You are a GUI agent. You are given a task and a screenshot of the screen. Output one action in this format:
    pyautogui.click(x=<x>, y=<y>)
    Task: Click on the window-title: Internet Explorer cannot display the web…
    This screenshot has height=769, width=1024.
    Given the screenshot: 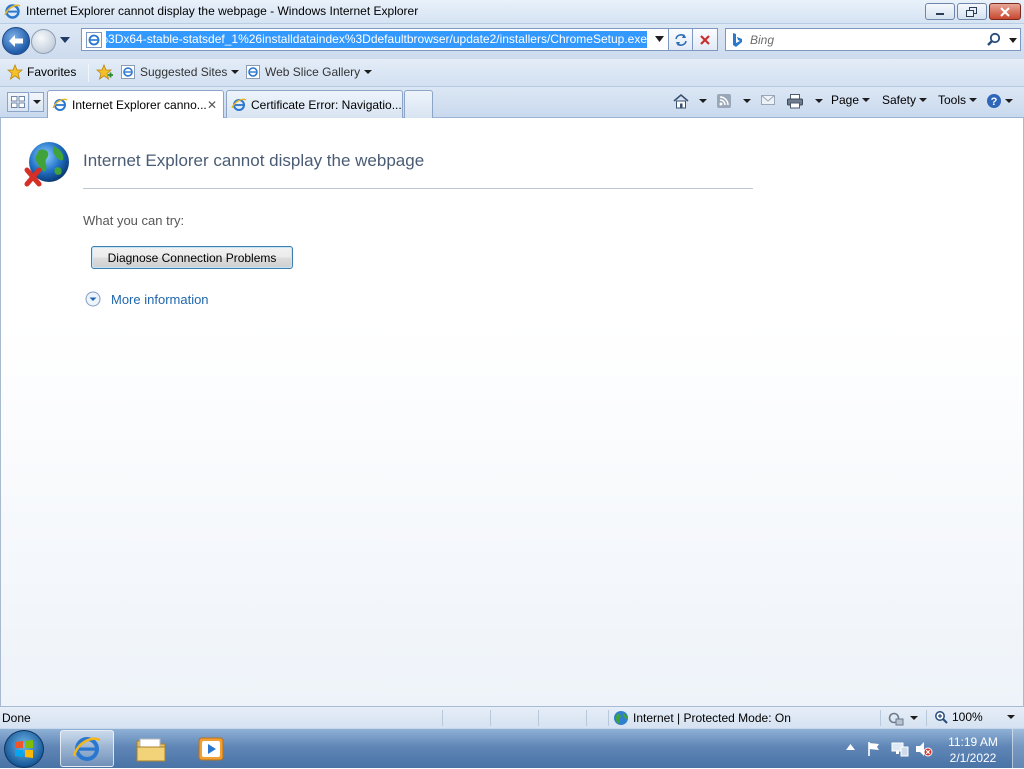 What is the action you would take?
    pyautogui.click(x=222, y=11)
    